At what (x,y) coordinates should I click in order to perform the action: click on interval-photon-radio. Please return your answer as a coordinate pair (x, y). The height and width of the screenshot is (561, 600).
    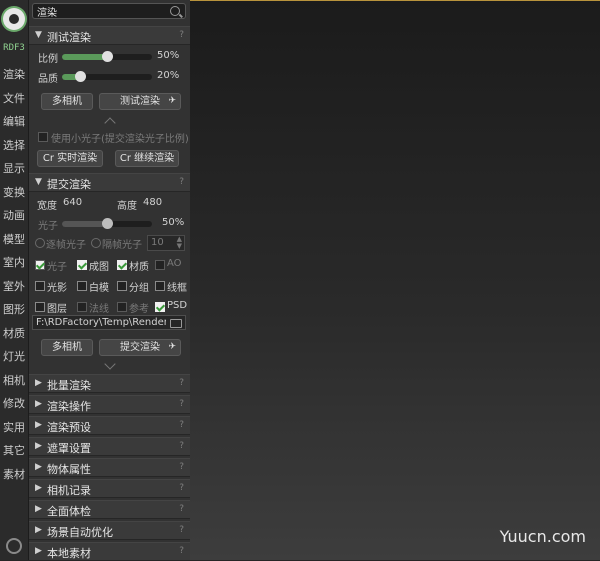
    Looking at the image, I should click on (96, 243).